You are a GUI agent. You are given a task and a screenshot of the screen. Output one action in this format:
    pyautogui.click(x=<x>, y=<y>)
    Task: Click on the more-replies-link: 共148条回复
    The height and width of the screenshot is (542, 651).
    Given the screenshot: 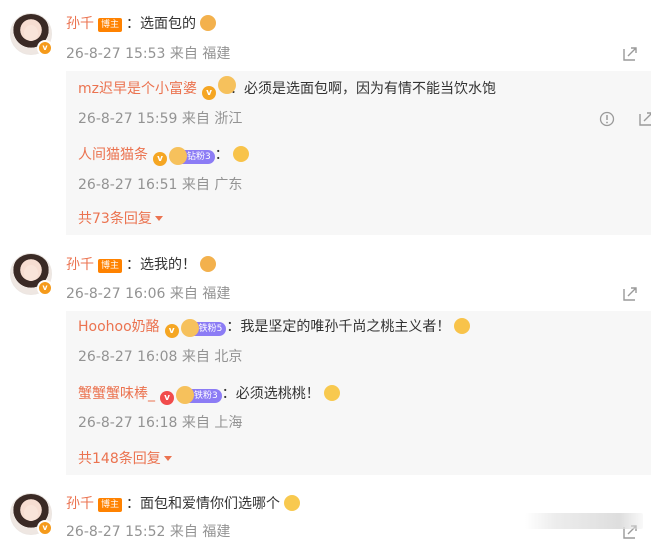 What is the action you would take?
    pyautogui.click(x=125, y=459)
    